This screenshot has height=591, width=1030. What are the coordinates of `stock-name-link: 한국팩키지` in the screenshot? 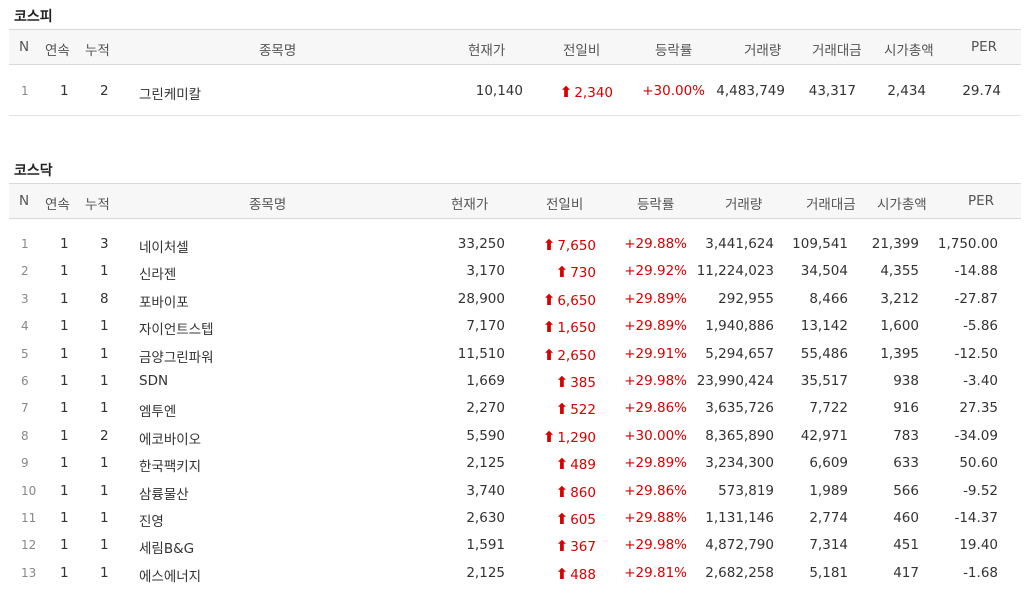 It's located at (170, 465).